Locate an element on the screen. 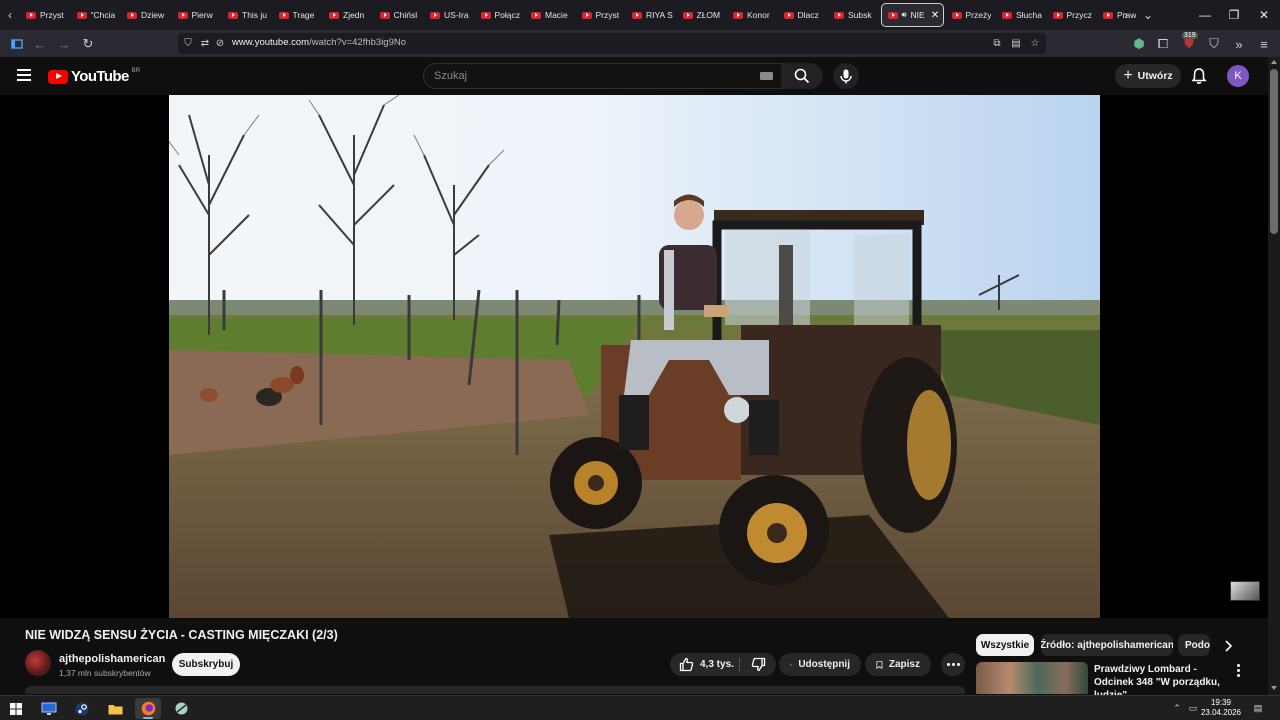 Image resolution: width=1280 pixels, height=720 pixels. browser-tab: RIYA S is located at coordinates (651, 15).